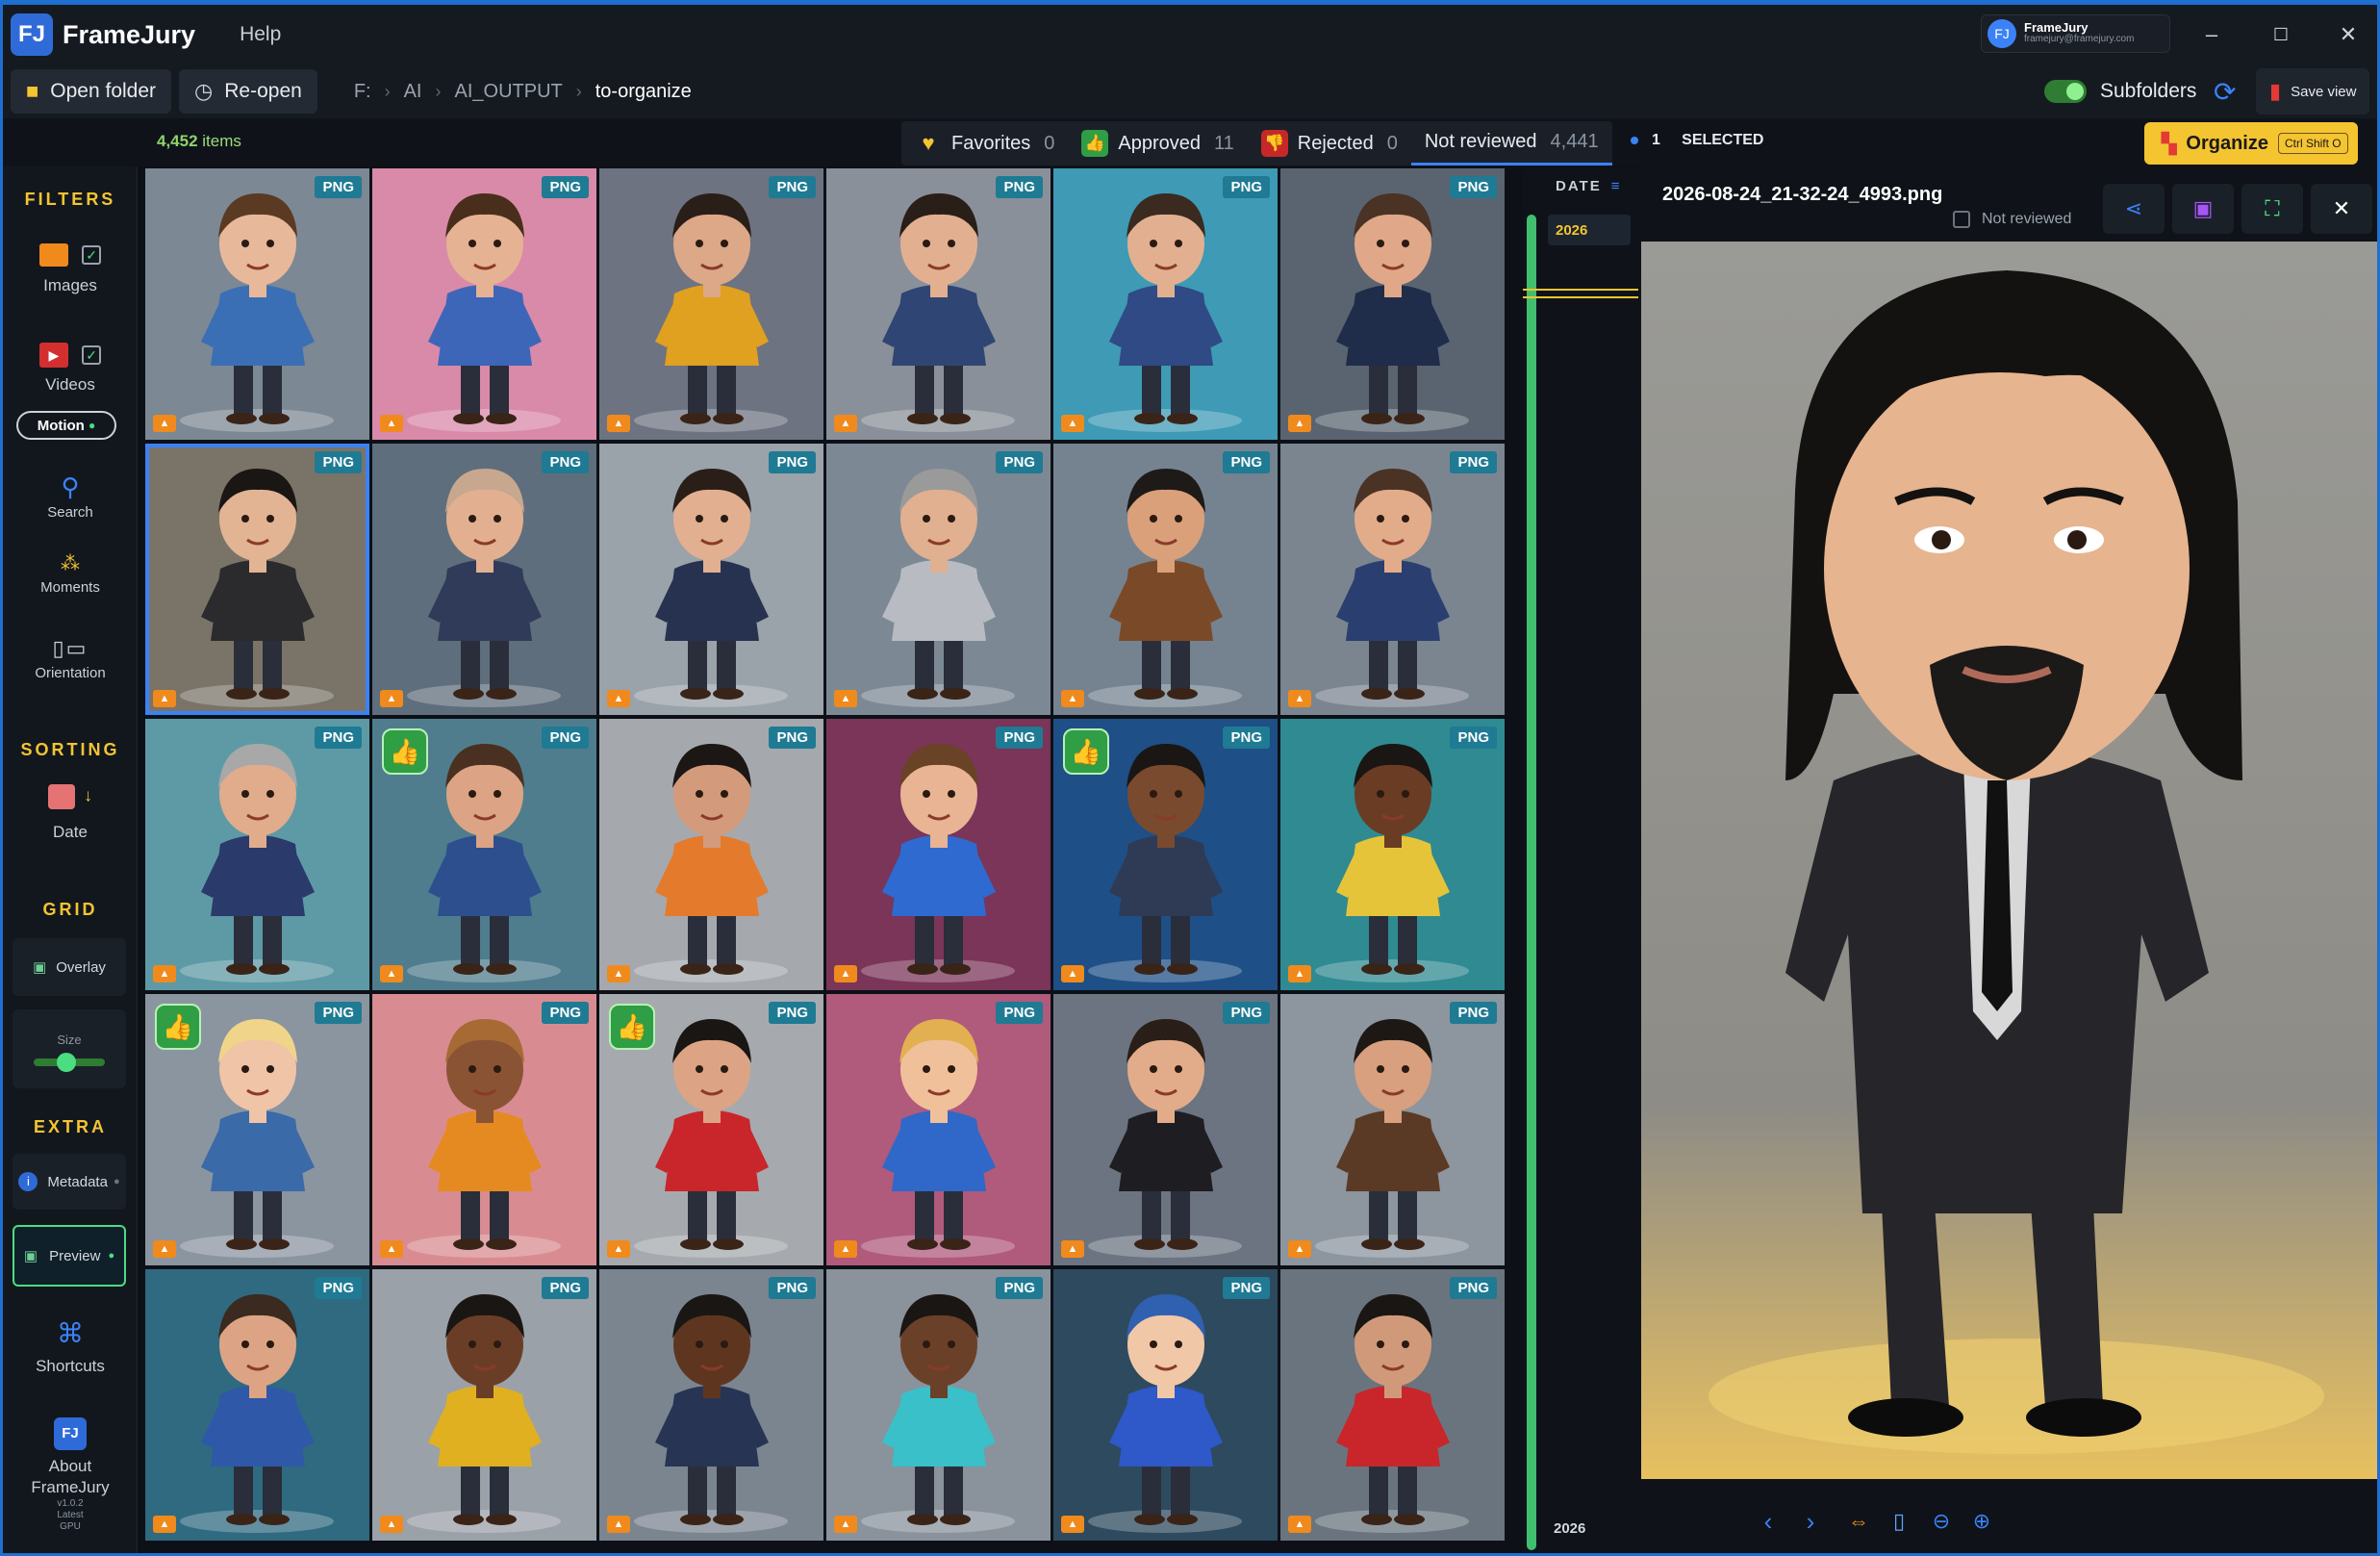  What do you see at coordinates (70, 1182) in the screenshot?
I see `metadata-button: i Metadata ●` at bounding box center [70, 1182].